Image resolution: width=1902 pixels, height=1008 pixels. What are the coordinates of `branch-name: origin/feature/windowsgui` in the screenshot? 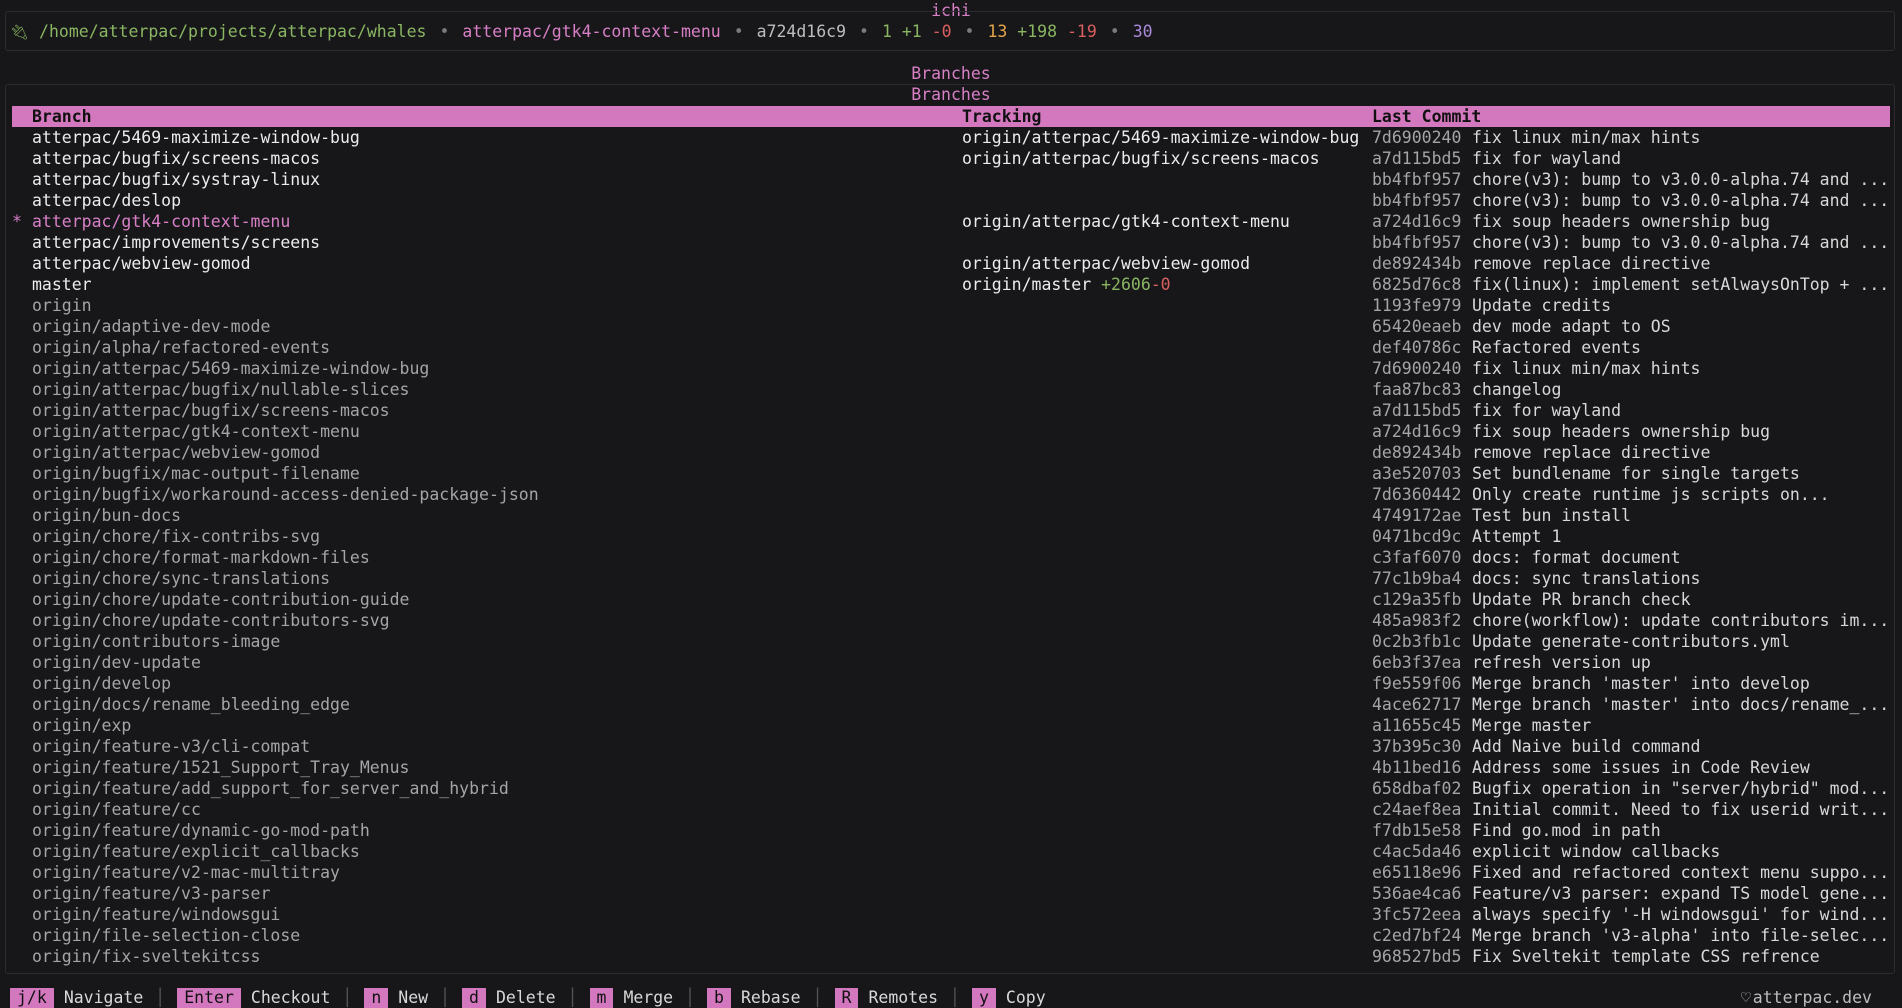 It's located at (156, 914).